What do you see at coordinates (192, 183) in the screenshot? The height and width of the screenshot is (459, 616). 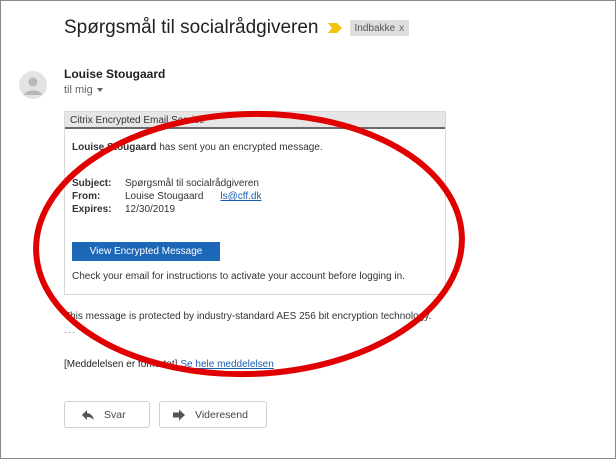 I see `subject-value: Spørgsmål til socialrådgiveren` at bounding box center [192, 183].